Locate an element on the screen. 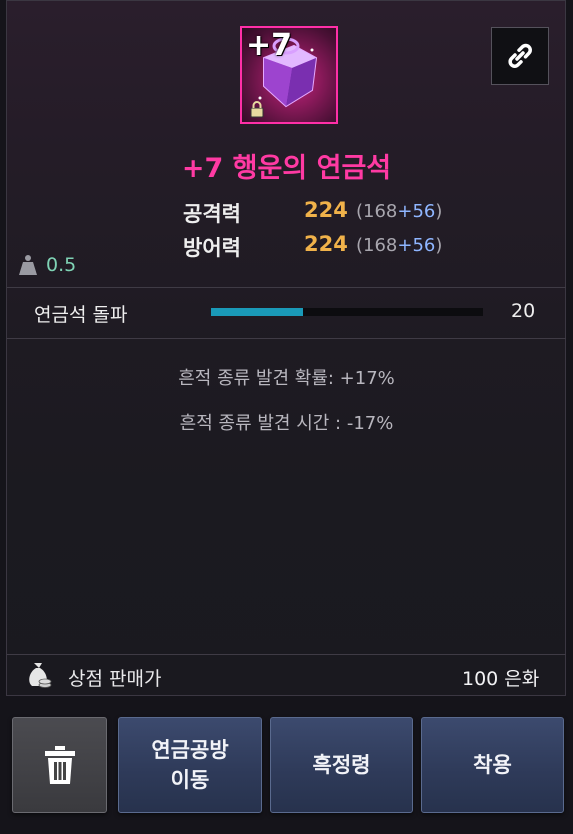 This screenshot has height=834, width=573. money-bag-icon is located at coordinates (40, 675).